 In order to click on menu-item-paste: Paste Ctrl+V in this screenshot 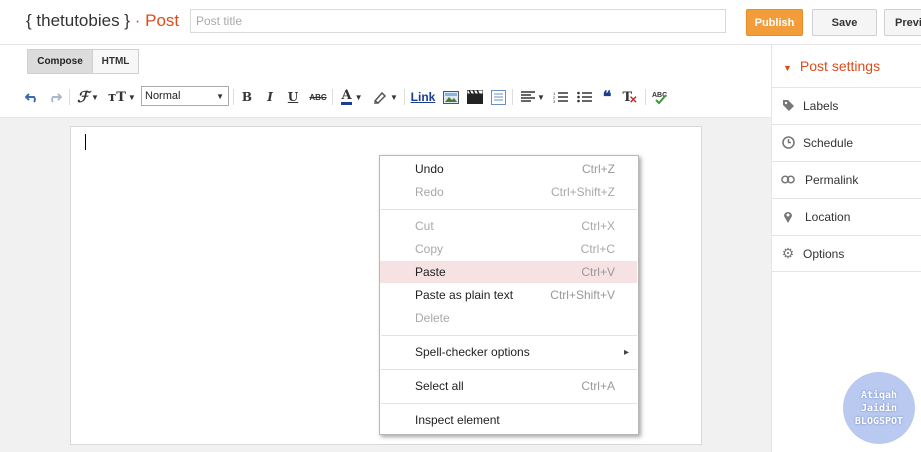, I will do `click(508, 272)`.